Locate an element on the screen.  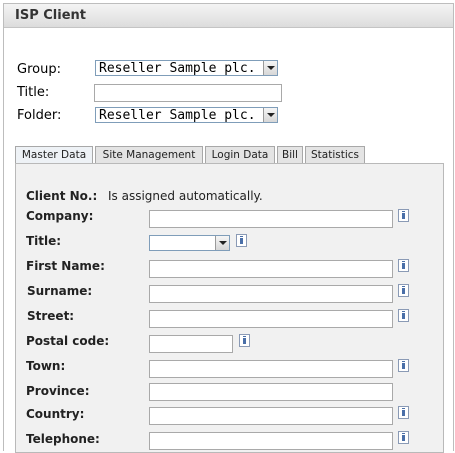
postal-code-input is located at coordinates (191, 344).